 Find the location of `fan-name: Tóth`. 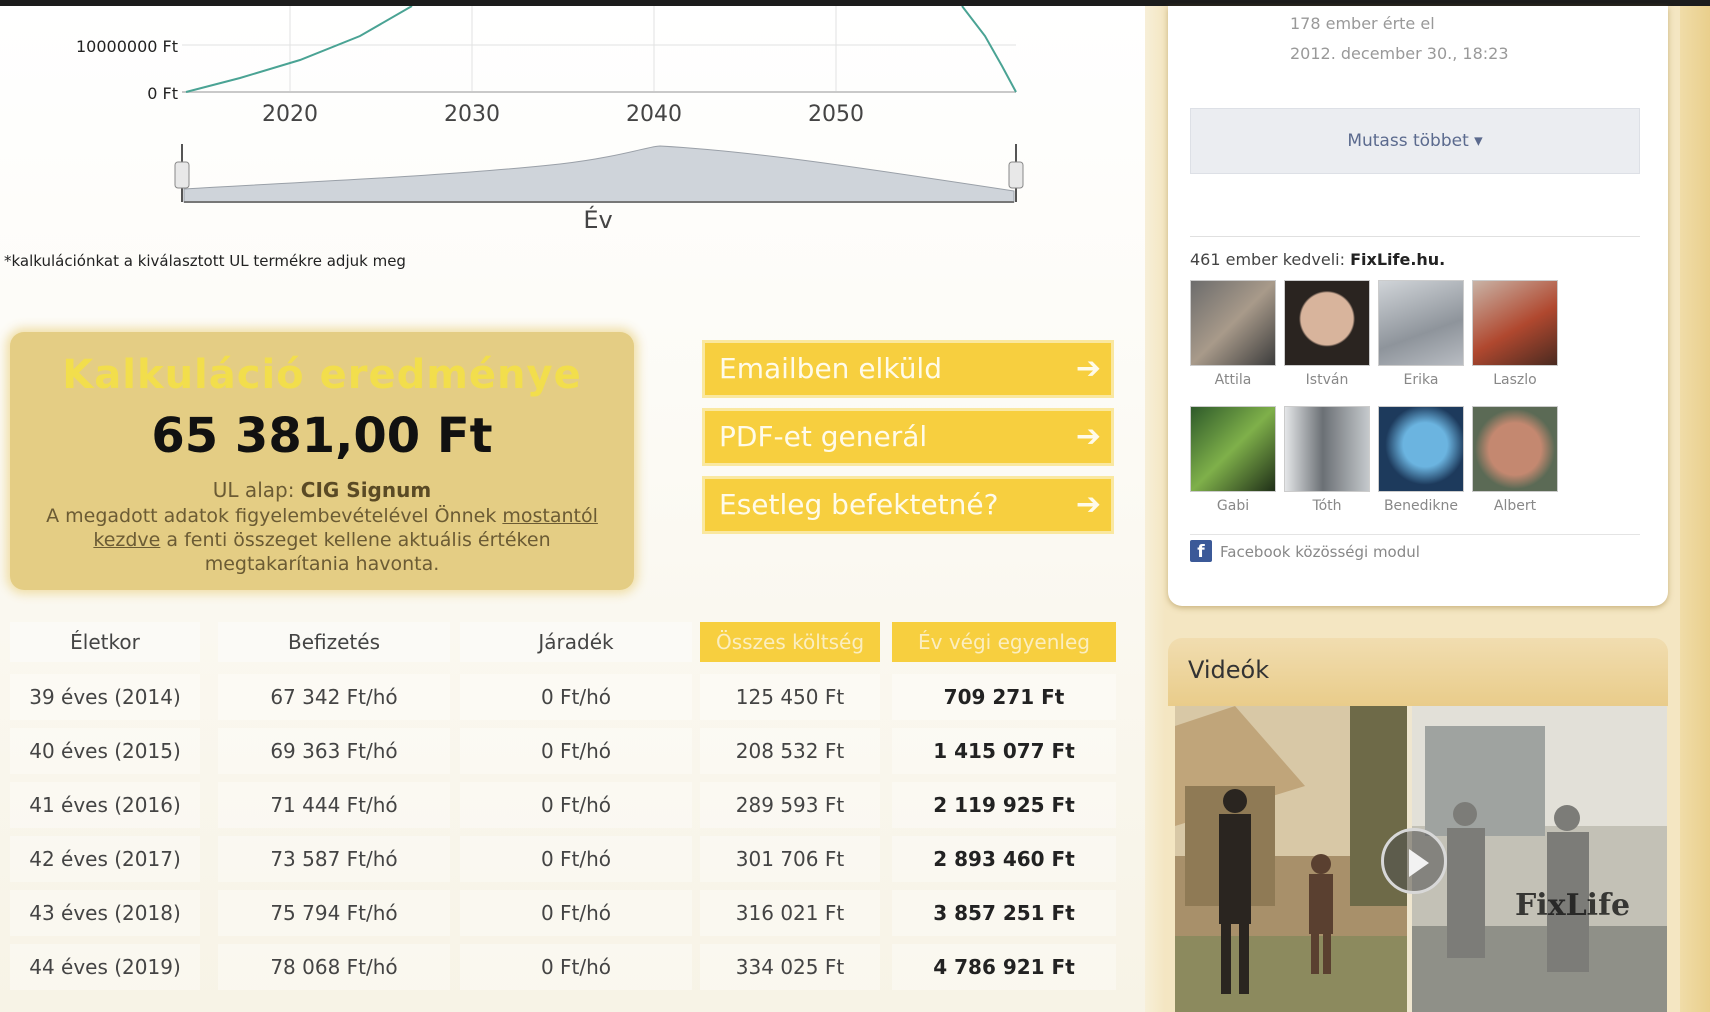

fan-name: Tóth is located at coordinates (1327, 506).